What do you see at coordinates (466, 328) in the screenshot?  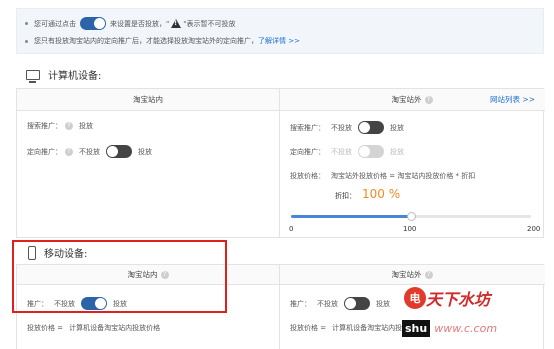 I see `watermark-url: www.c.com` at bounding box center [466, 328].